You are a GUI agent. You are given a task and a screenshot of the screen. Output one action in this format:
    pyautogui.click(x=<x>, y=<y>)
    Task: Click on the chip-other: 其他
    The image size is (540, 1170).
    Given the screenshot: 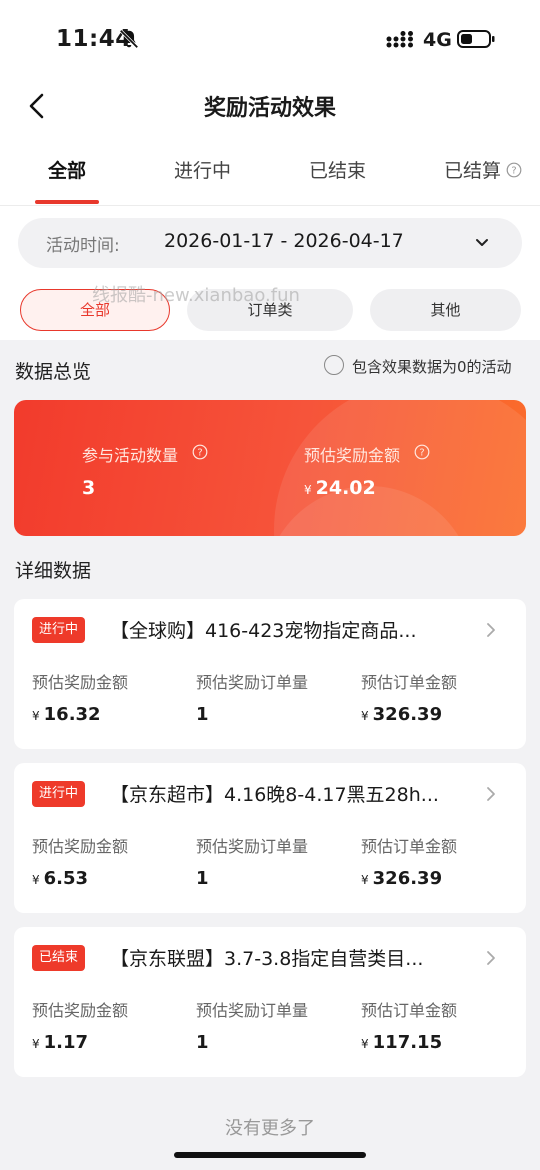 What is the action you would take?
    pyautogui.click(x=445, y=310)
    